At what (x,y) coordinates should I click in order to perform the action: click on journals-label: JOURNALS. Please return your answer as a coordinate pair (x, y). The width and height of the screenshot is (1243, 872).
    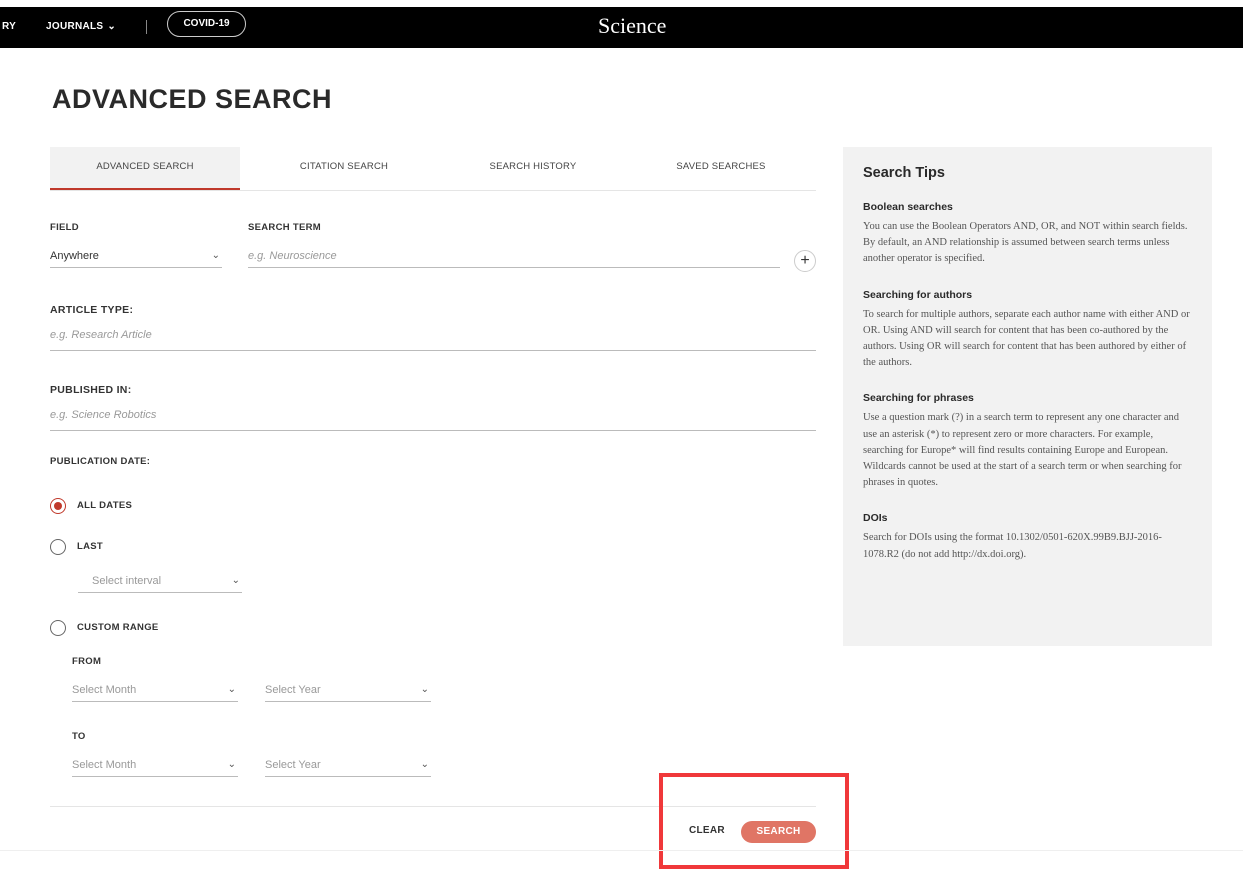
    Looking at the image, I should click on (75, 26).